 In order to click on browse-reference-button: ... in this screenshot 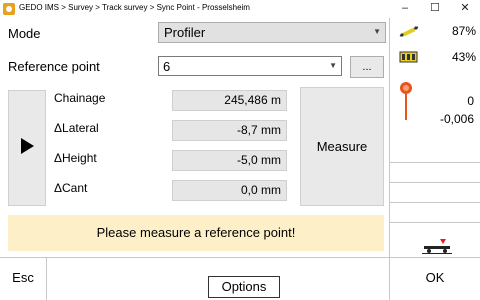, I will do `click(367, 67)`.